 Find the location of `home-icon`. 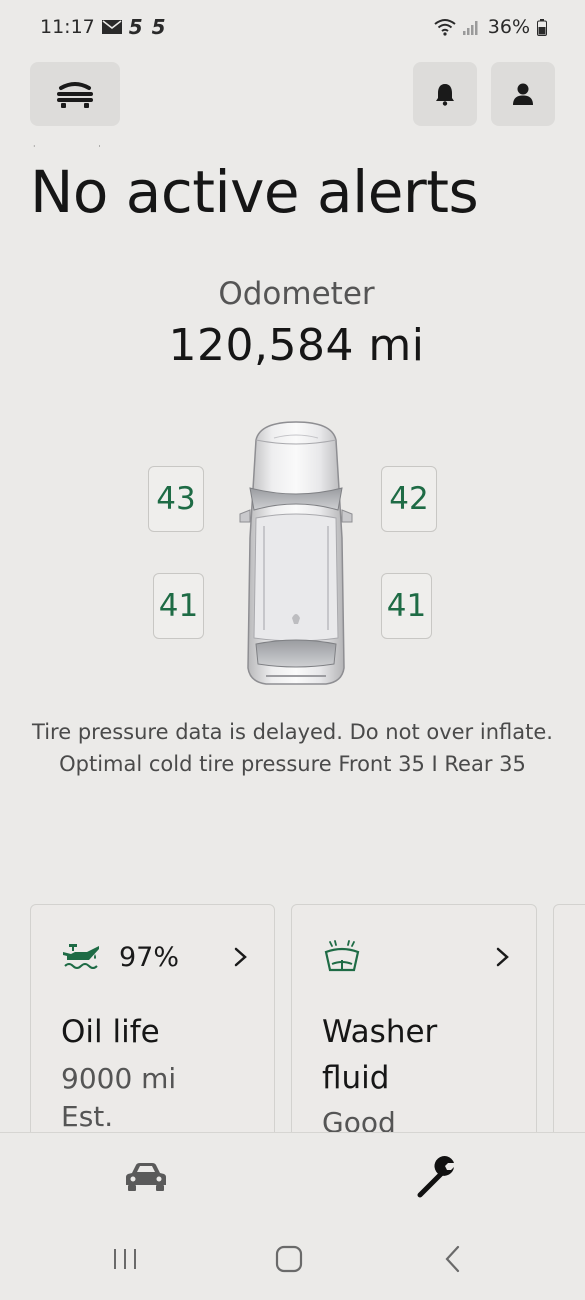

home-icon is located at coordinates (289, 1259).